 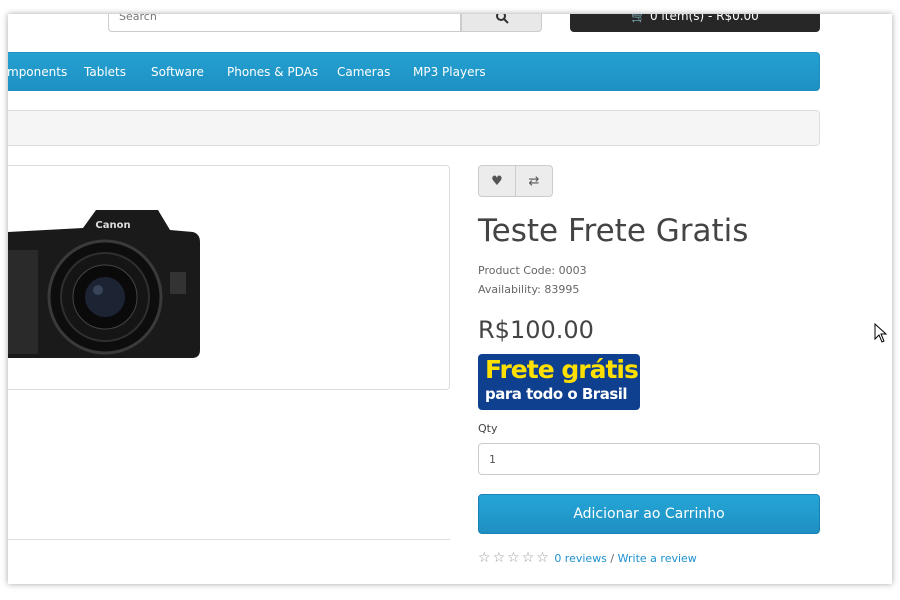 What do you see at coordinates (449, 72) in the screenshot?
I see `menu-item-mp3-players: MP3 Players` at bounding box center [449, 72].